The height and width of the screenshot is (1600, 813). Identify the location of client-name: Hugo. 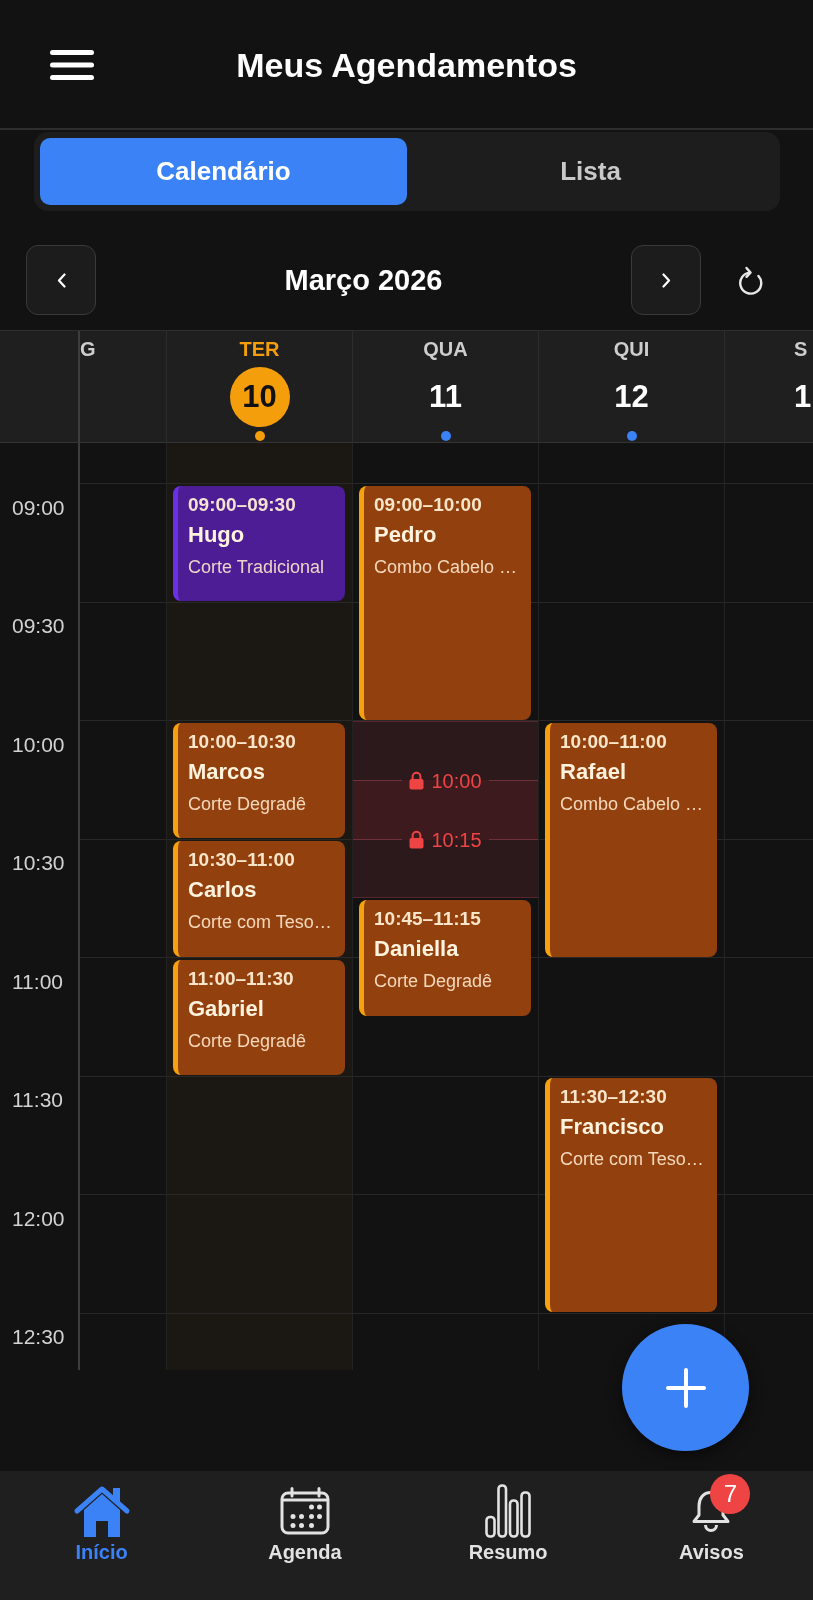
(216, 534).